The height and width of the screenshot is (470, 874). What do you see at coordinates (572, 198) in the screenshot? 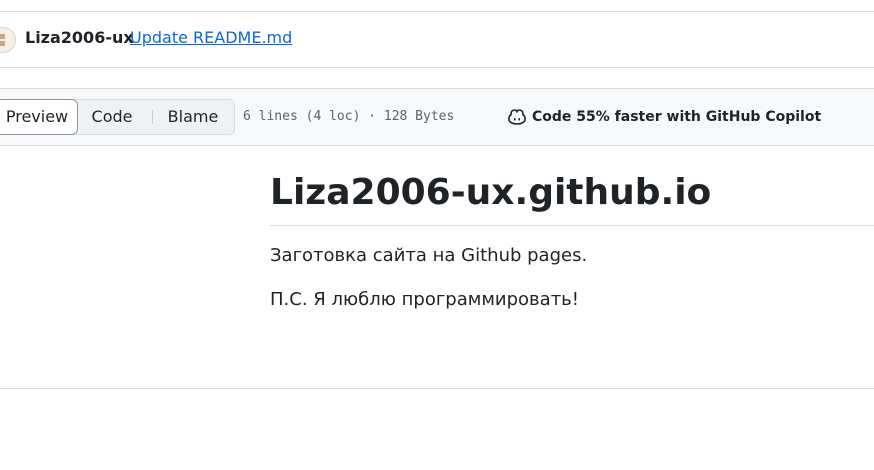
I see `readme-title: Liza2006-ux.github.io` at bounding box center [572, 198].